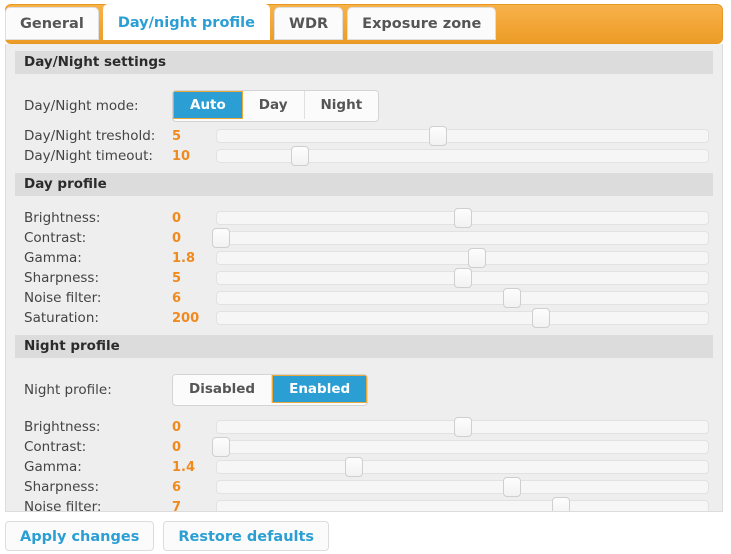  What do you see at coordinates (186, 318) in the screenshot?
I see `slider-value: 200` at bounding box center [186, 318].